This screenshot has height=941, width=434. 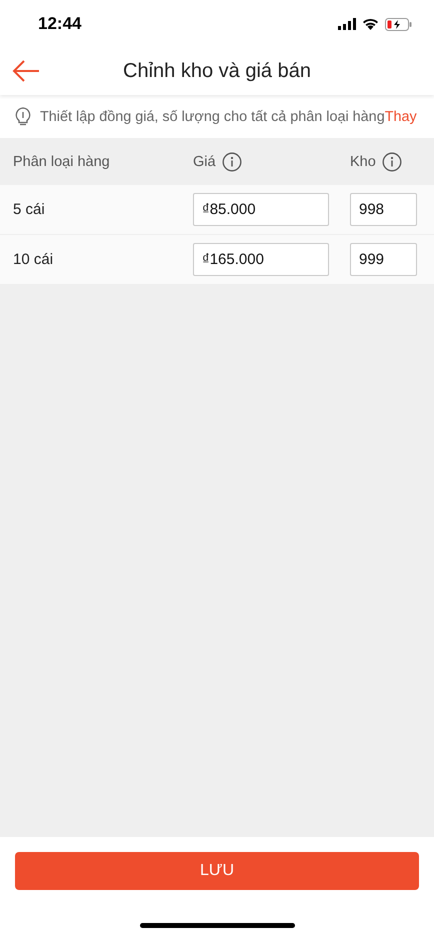 I want to click on price-field: ₫165.000, so click(x=261, y=259).